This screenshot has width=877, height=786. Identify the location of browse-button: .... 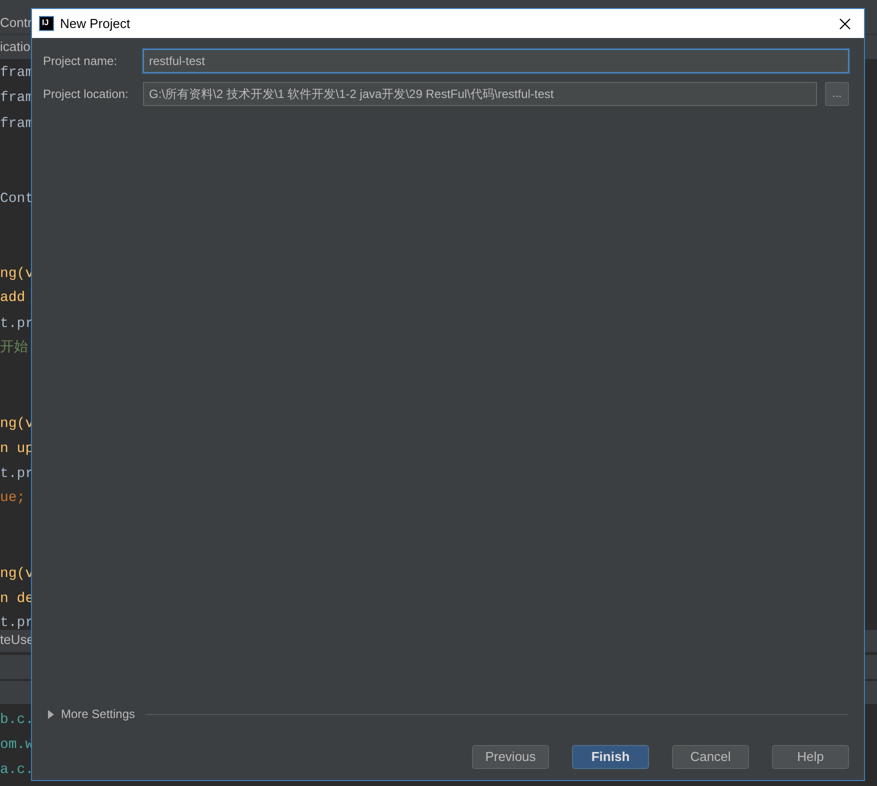
(837, 94).